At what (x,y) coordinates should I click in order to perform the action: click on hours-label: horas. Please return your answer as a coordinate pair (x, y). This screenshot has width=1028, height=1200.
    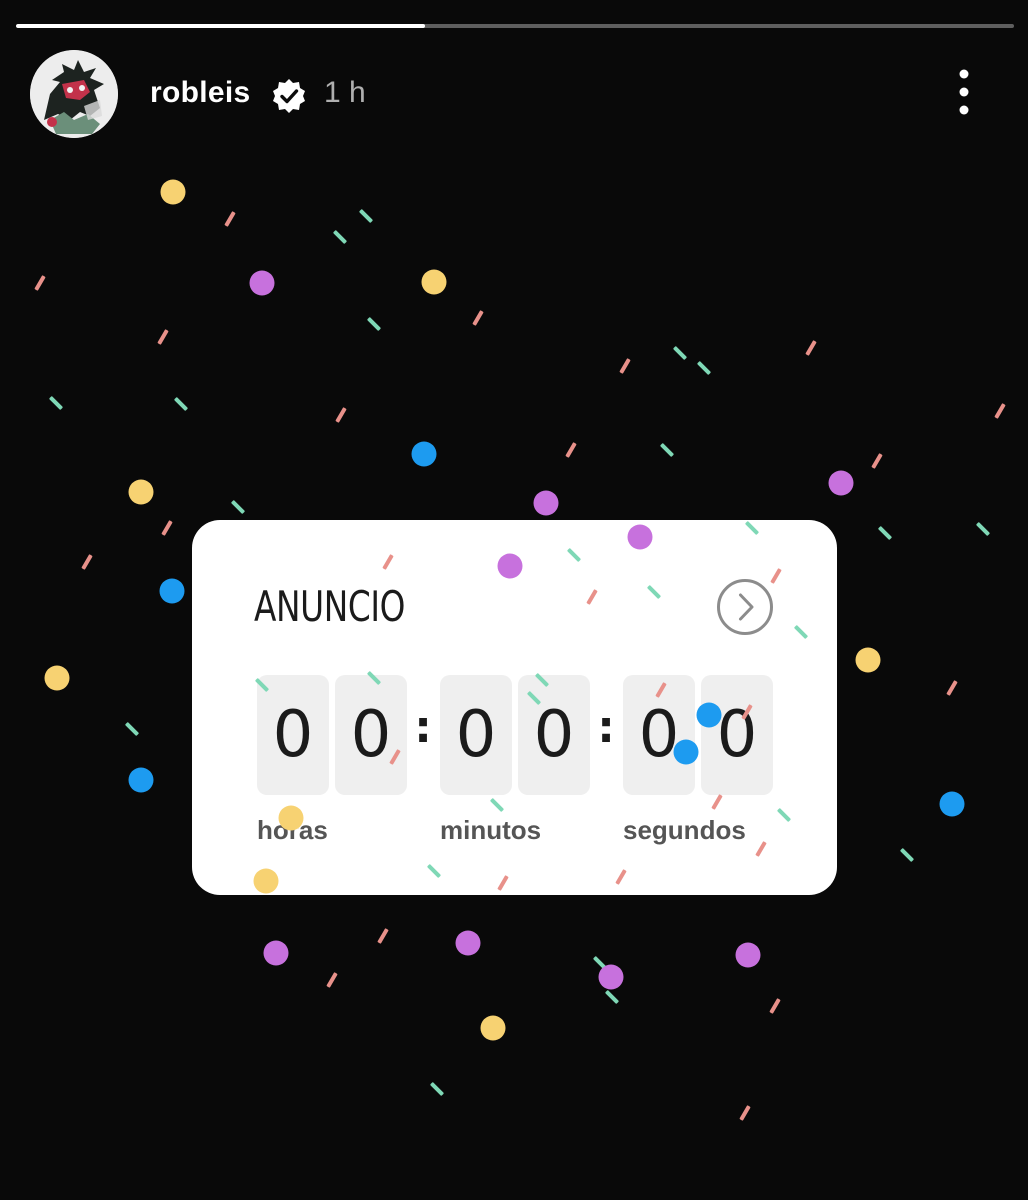
    Looking at the image, I should click on (292, 830).